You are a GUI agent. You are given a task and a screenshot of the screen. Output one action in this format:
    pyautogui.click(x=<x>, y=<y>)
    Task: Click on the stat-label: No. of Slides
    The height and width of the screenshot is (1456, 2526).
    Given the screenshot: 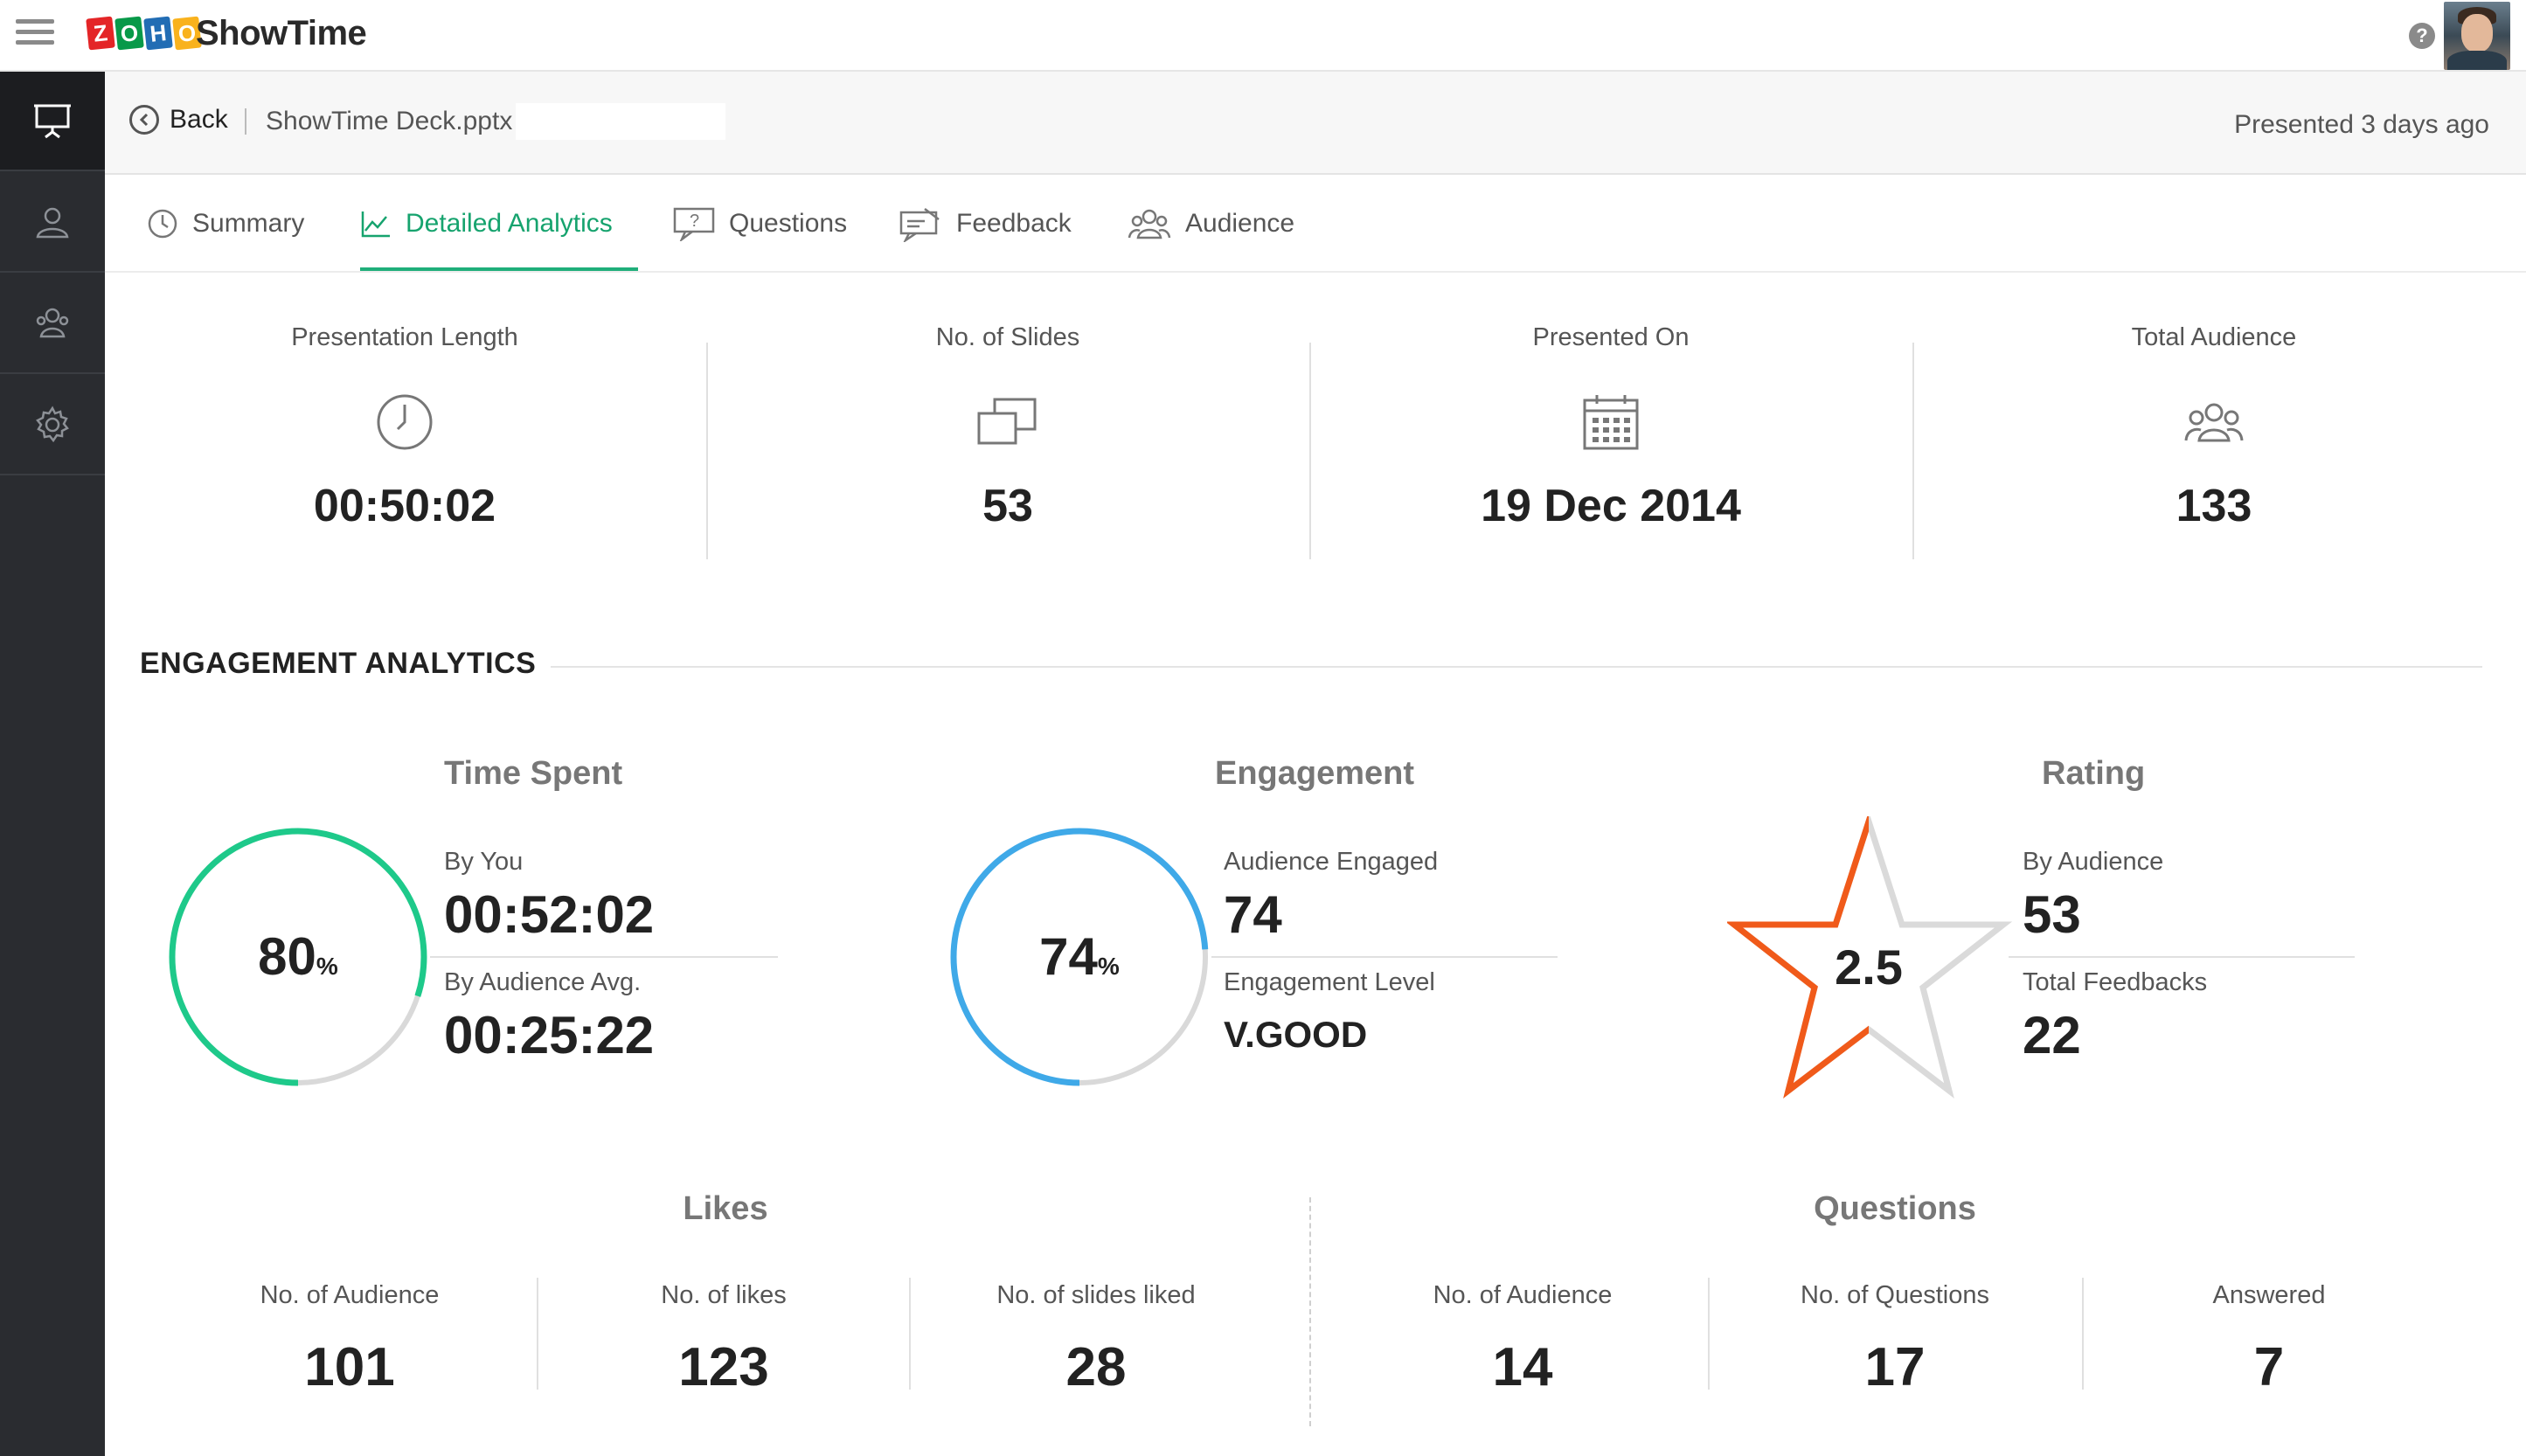 What is the action you would take?
    pyautogui.click(x=1008, y=337)
    